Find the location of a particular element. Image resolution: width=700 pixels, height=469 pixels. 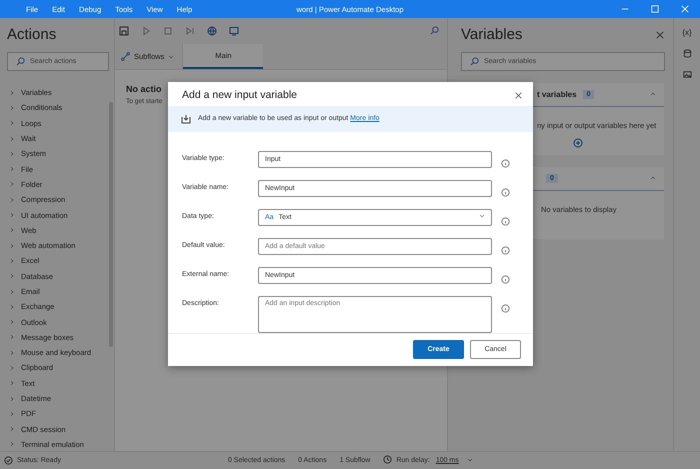

section-title: t variables is located at coordinates (557, 94).